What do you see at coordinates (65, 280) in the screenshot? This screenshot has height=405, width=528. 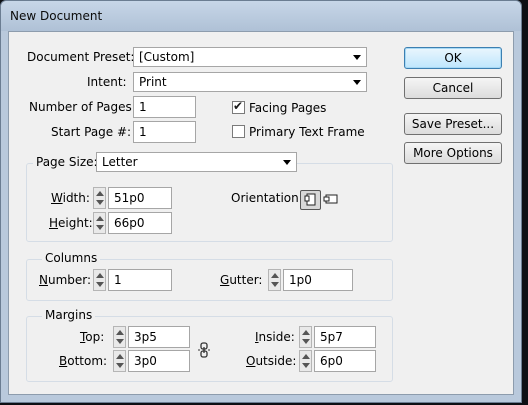 I see `columns-number-label: Number:` at bounding box center [65, 280].